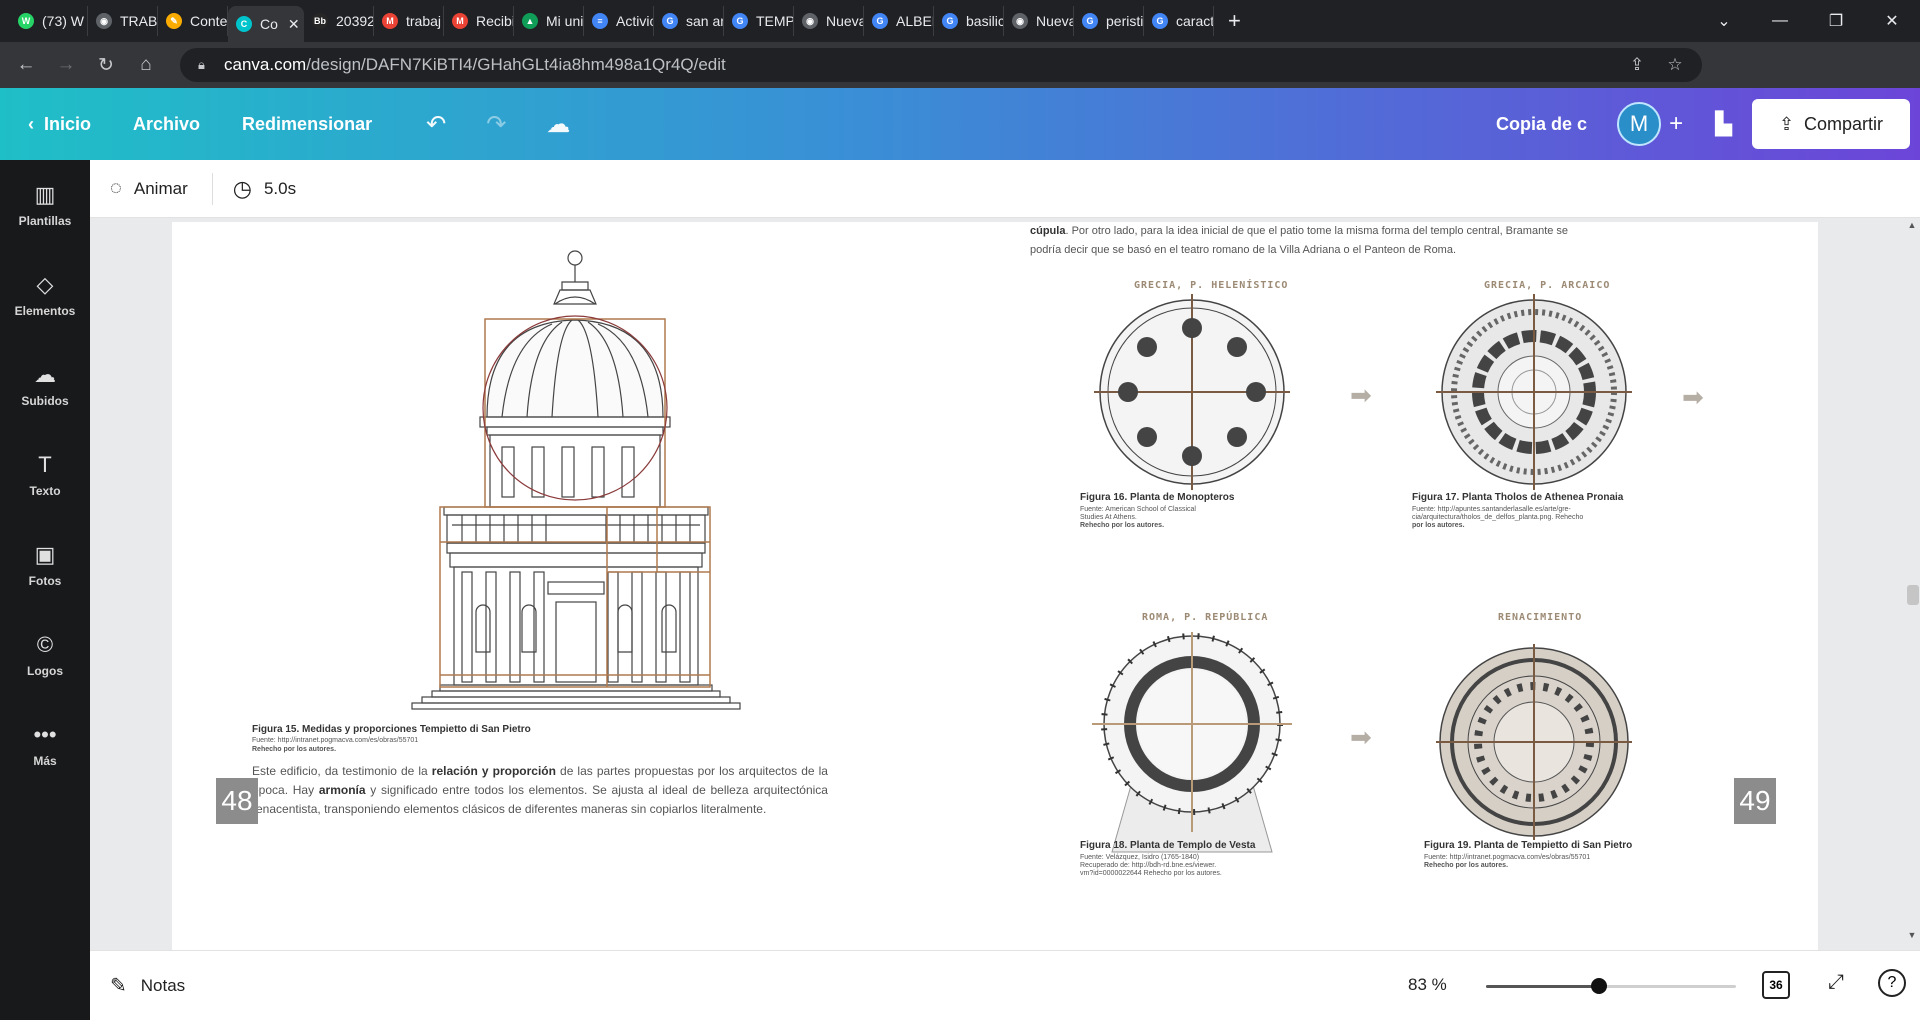  Describe the element at coordinates (45, 475) in the screenshot. I see `sidebar-item: T Texto` at that location.